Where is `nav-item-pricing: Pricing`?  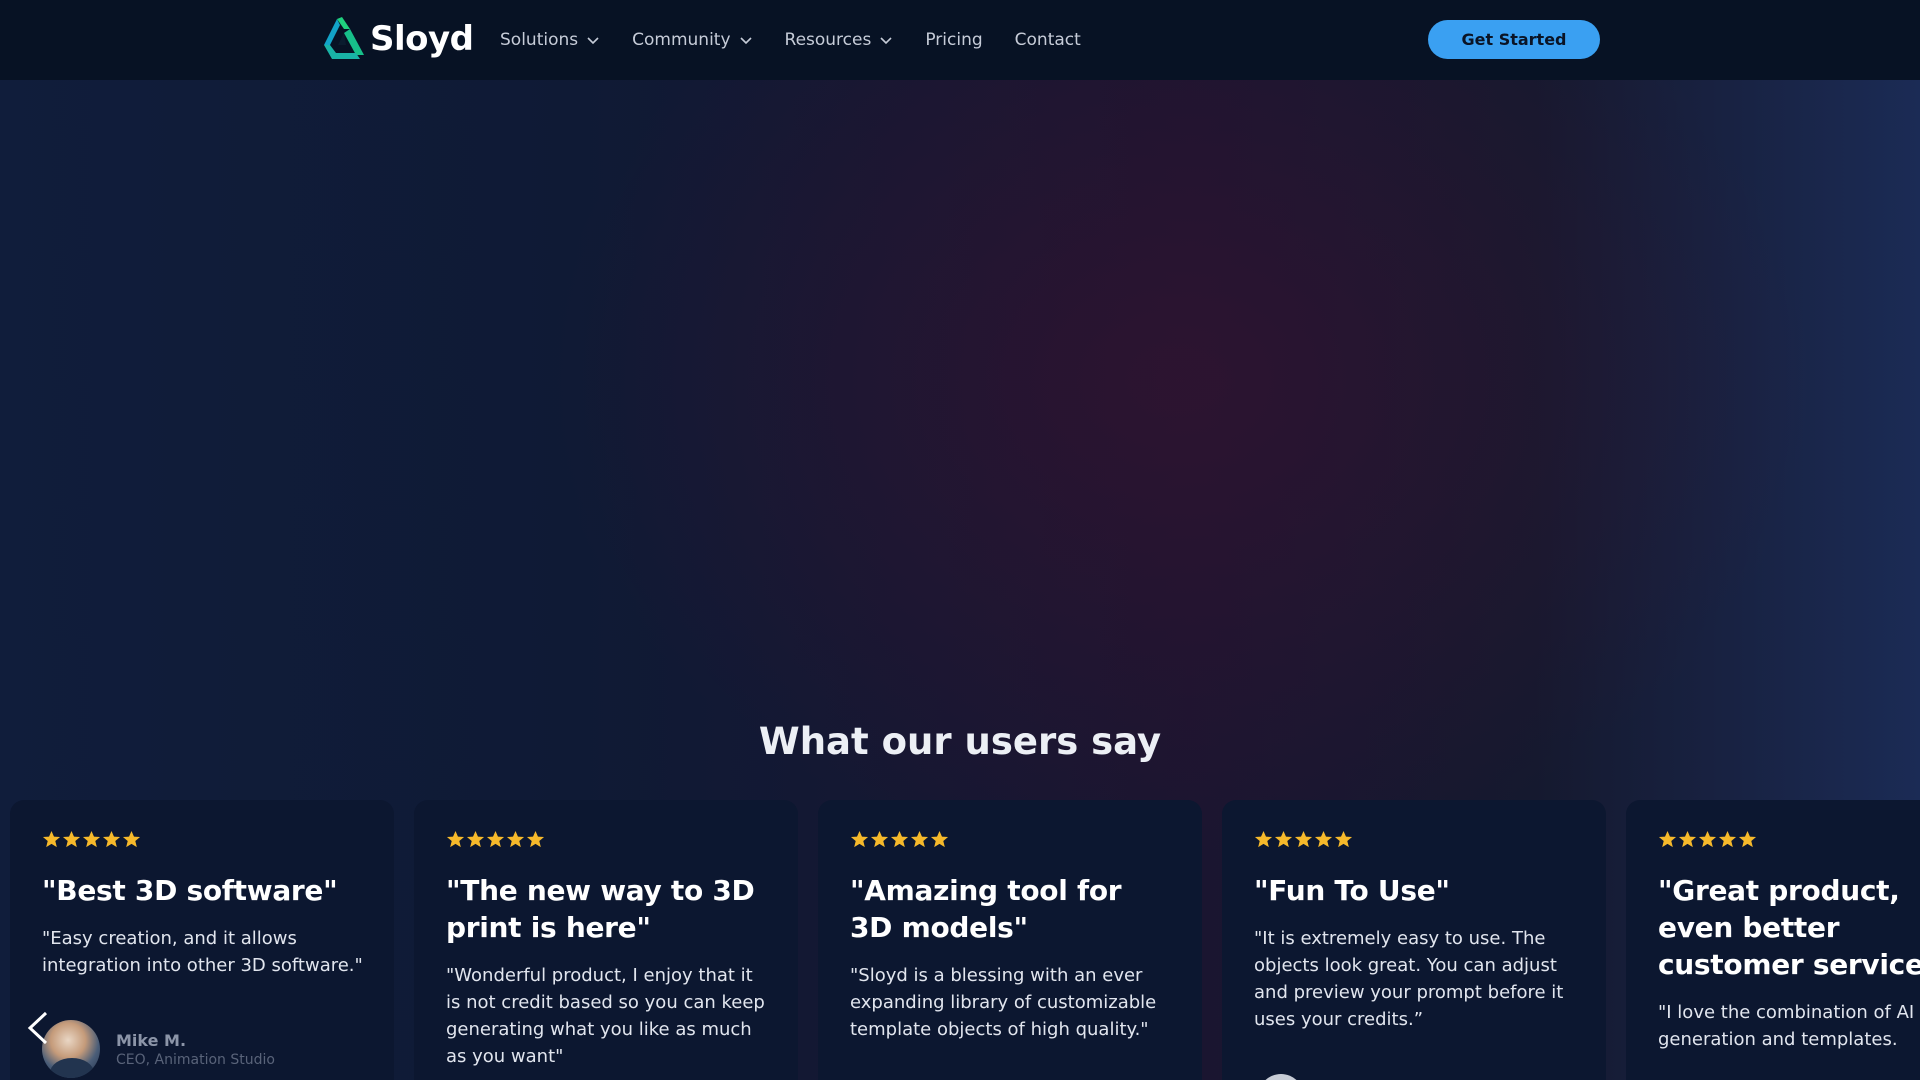 nav-item-pricing: Pricing is located at coordinates (953, 40).